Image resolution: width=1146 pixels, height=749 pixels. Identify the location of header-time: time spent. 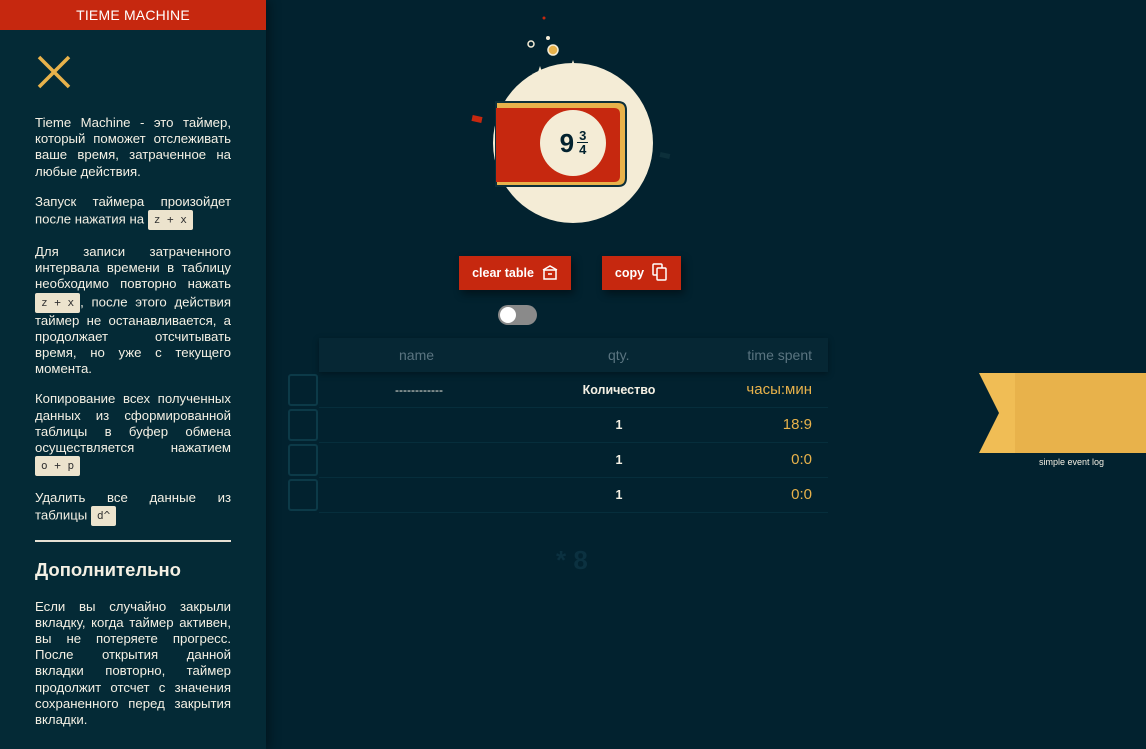
(779, 355).